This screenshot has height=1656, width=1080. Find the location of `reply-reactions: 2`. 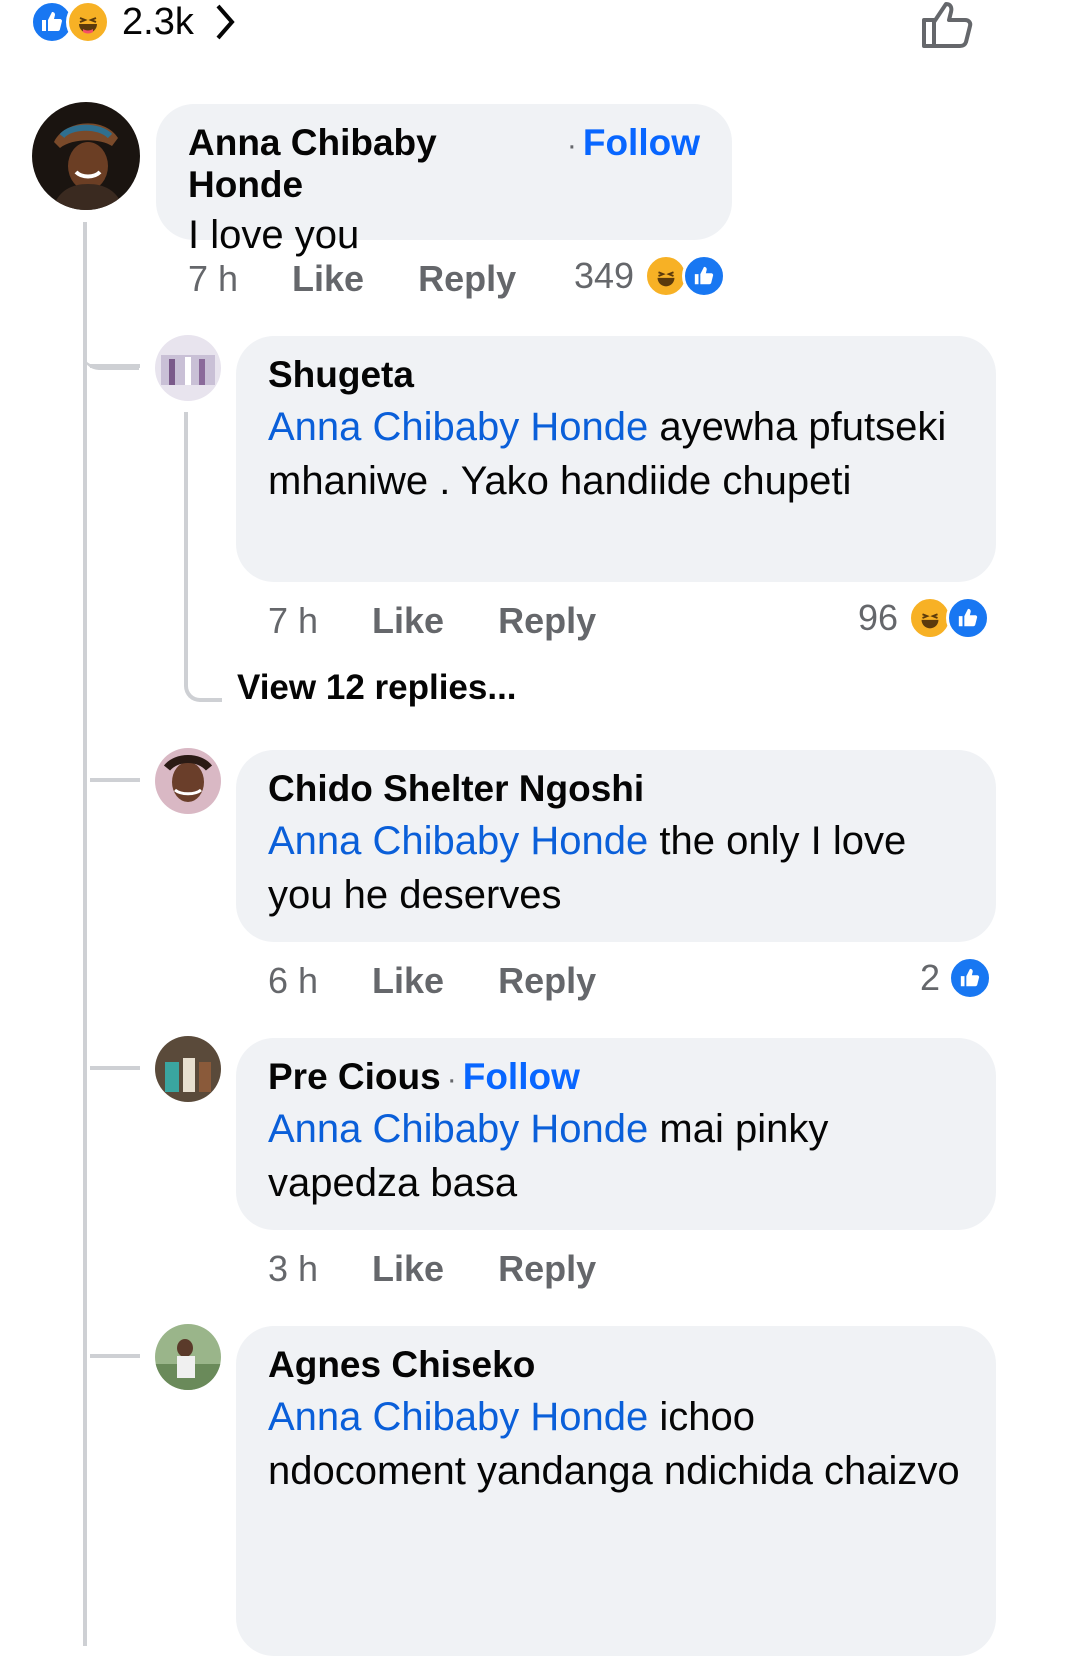

reply-reactions: 2 is located at coordinates (956, 978).